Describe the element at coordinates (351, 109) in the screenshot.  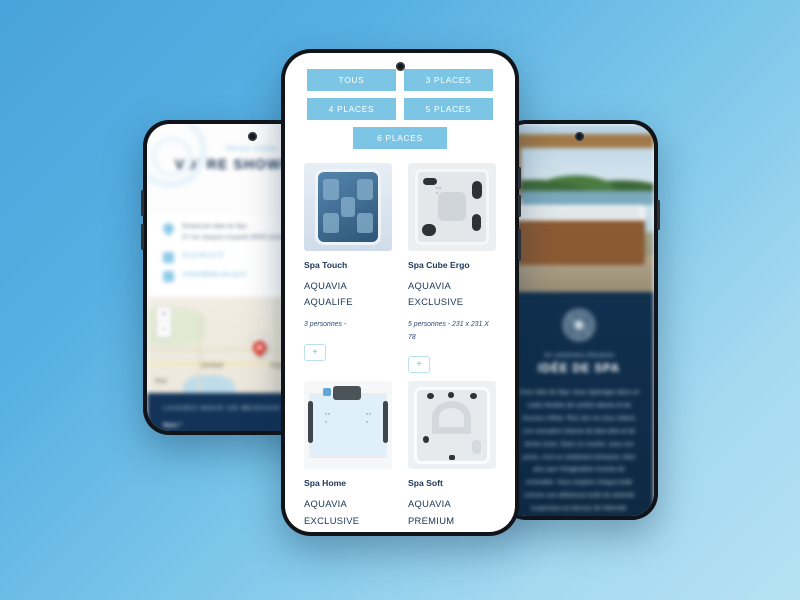
I see `filter-4-places: 4 PLACES` at that location.